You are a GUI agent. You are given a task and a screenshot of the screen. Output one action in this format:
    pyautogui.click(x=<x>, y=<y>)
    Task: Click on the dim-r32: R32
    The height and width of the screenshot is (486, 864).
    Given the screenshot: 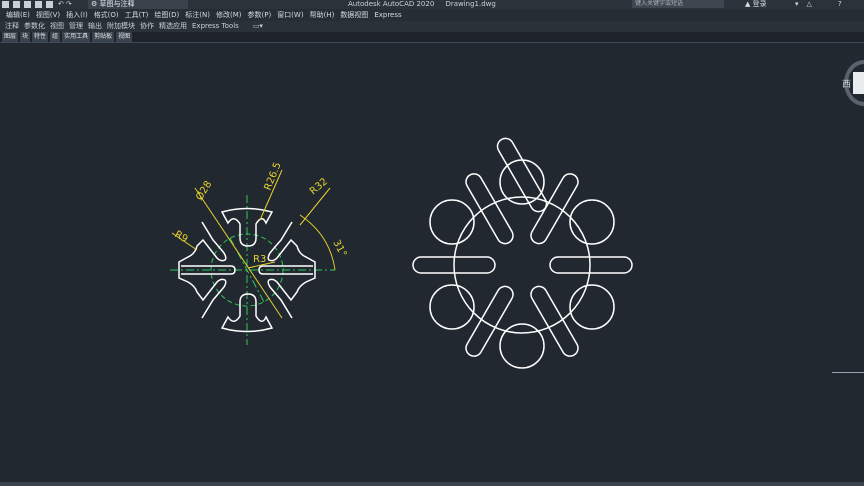 What is the action you would take?
    pyautogui.click(x=319, y=186)
    